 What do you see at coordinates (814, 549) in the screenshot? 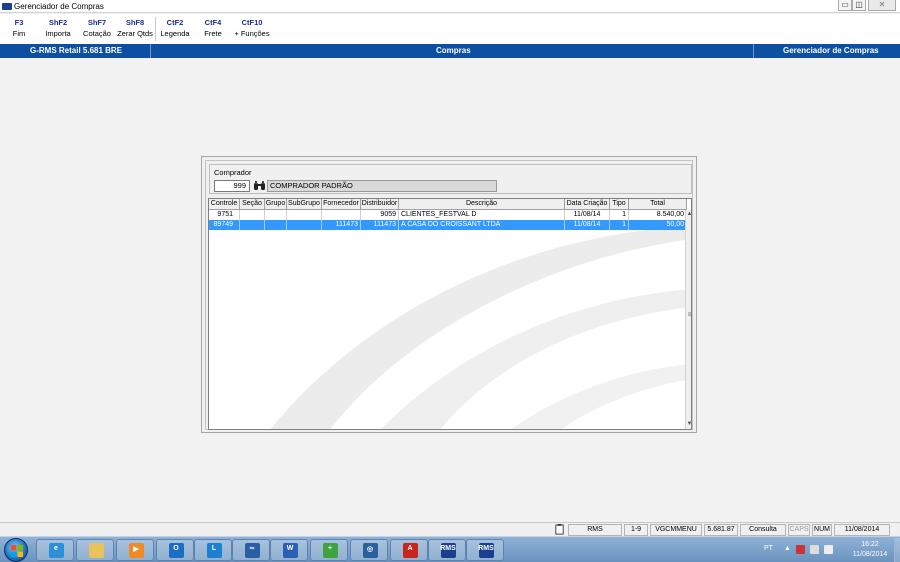
I see `network-icon` at bounding box center [814, 549].